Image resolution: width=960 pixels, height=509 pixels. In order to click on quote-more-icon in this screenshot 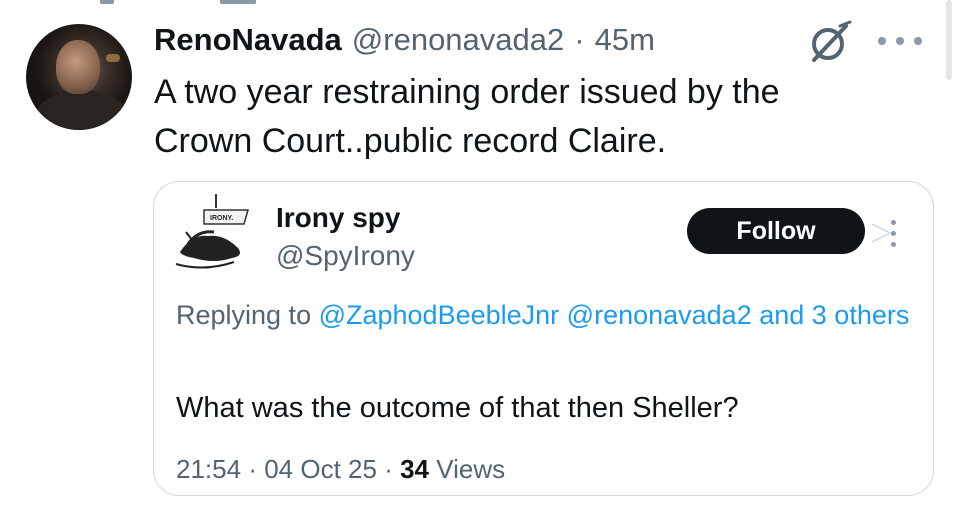, I will do `click(893, 234)`.